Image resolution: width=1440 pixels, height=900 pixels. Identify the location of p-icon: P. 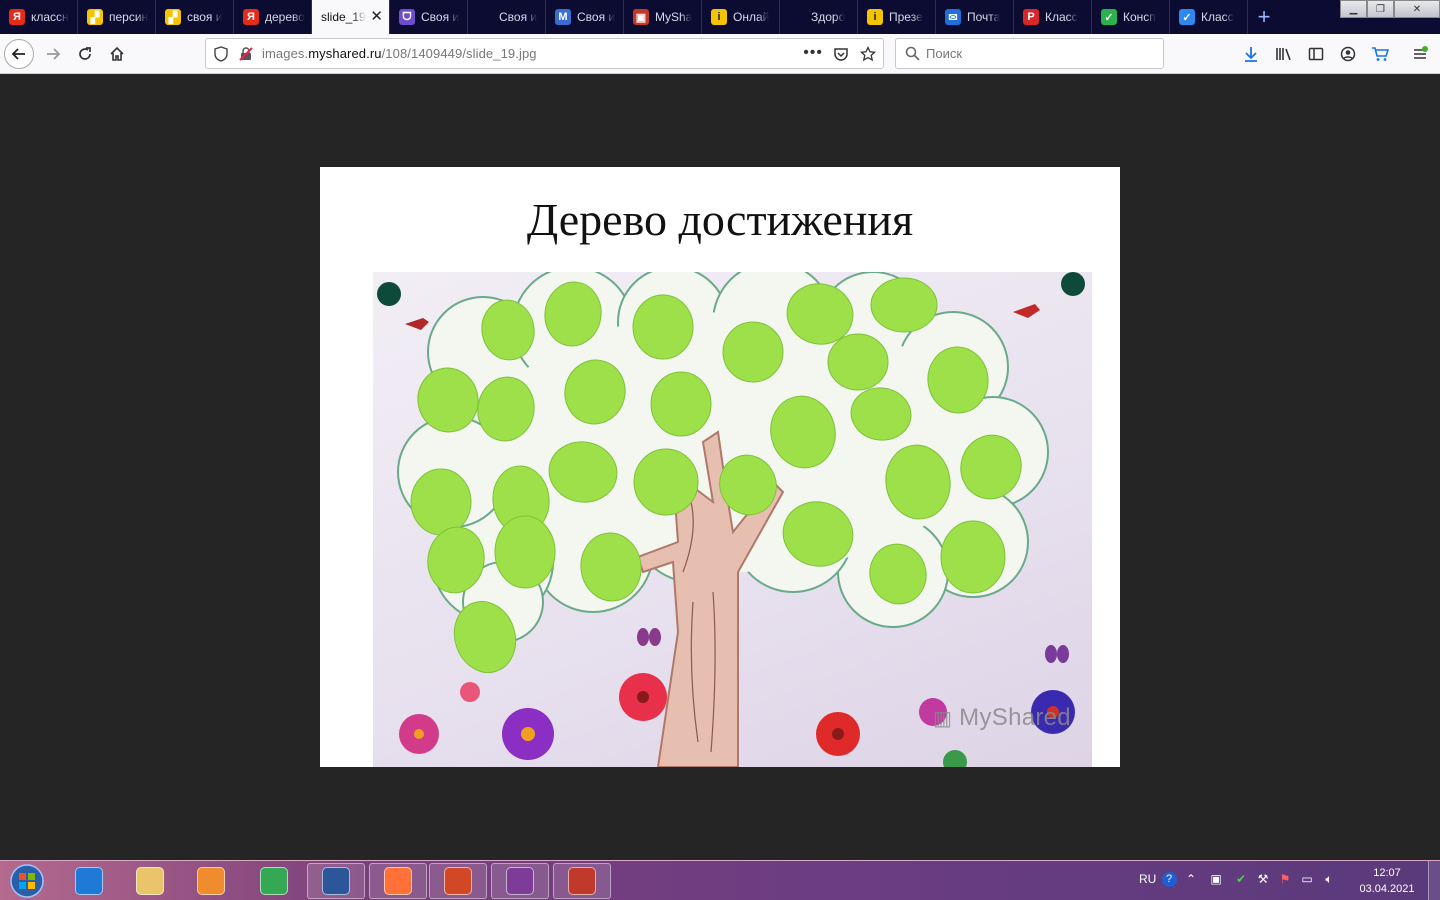
(1031, 17).